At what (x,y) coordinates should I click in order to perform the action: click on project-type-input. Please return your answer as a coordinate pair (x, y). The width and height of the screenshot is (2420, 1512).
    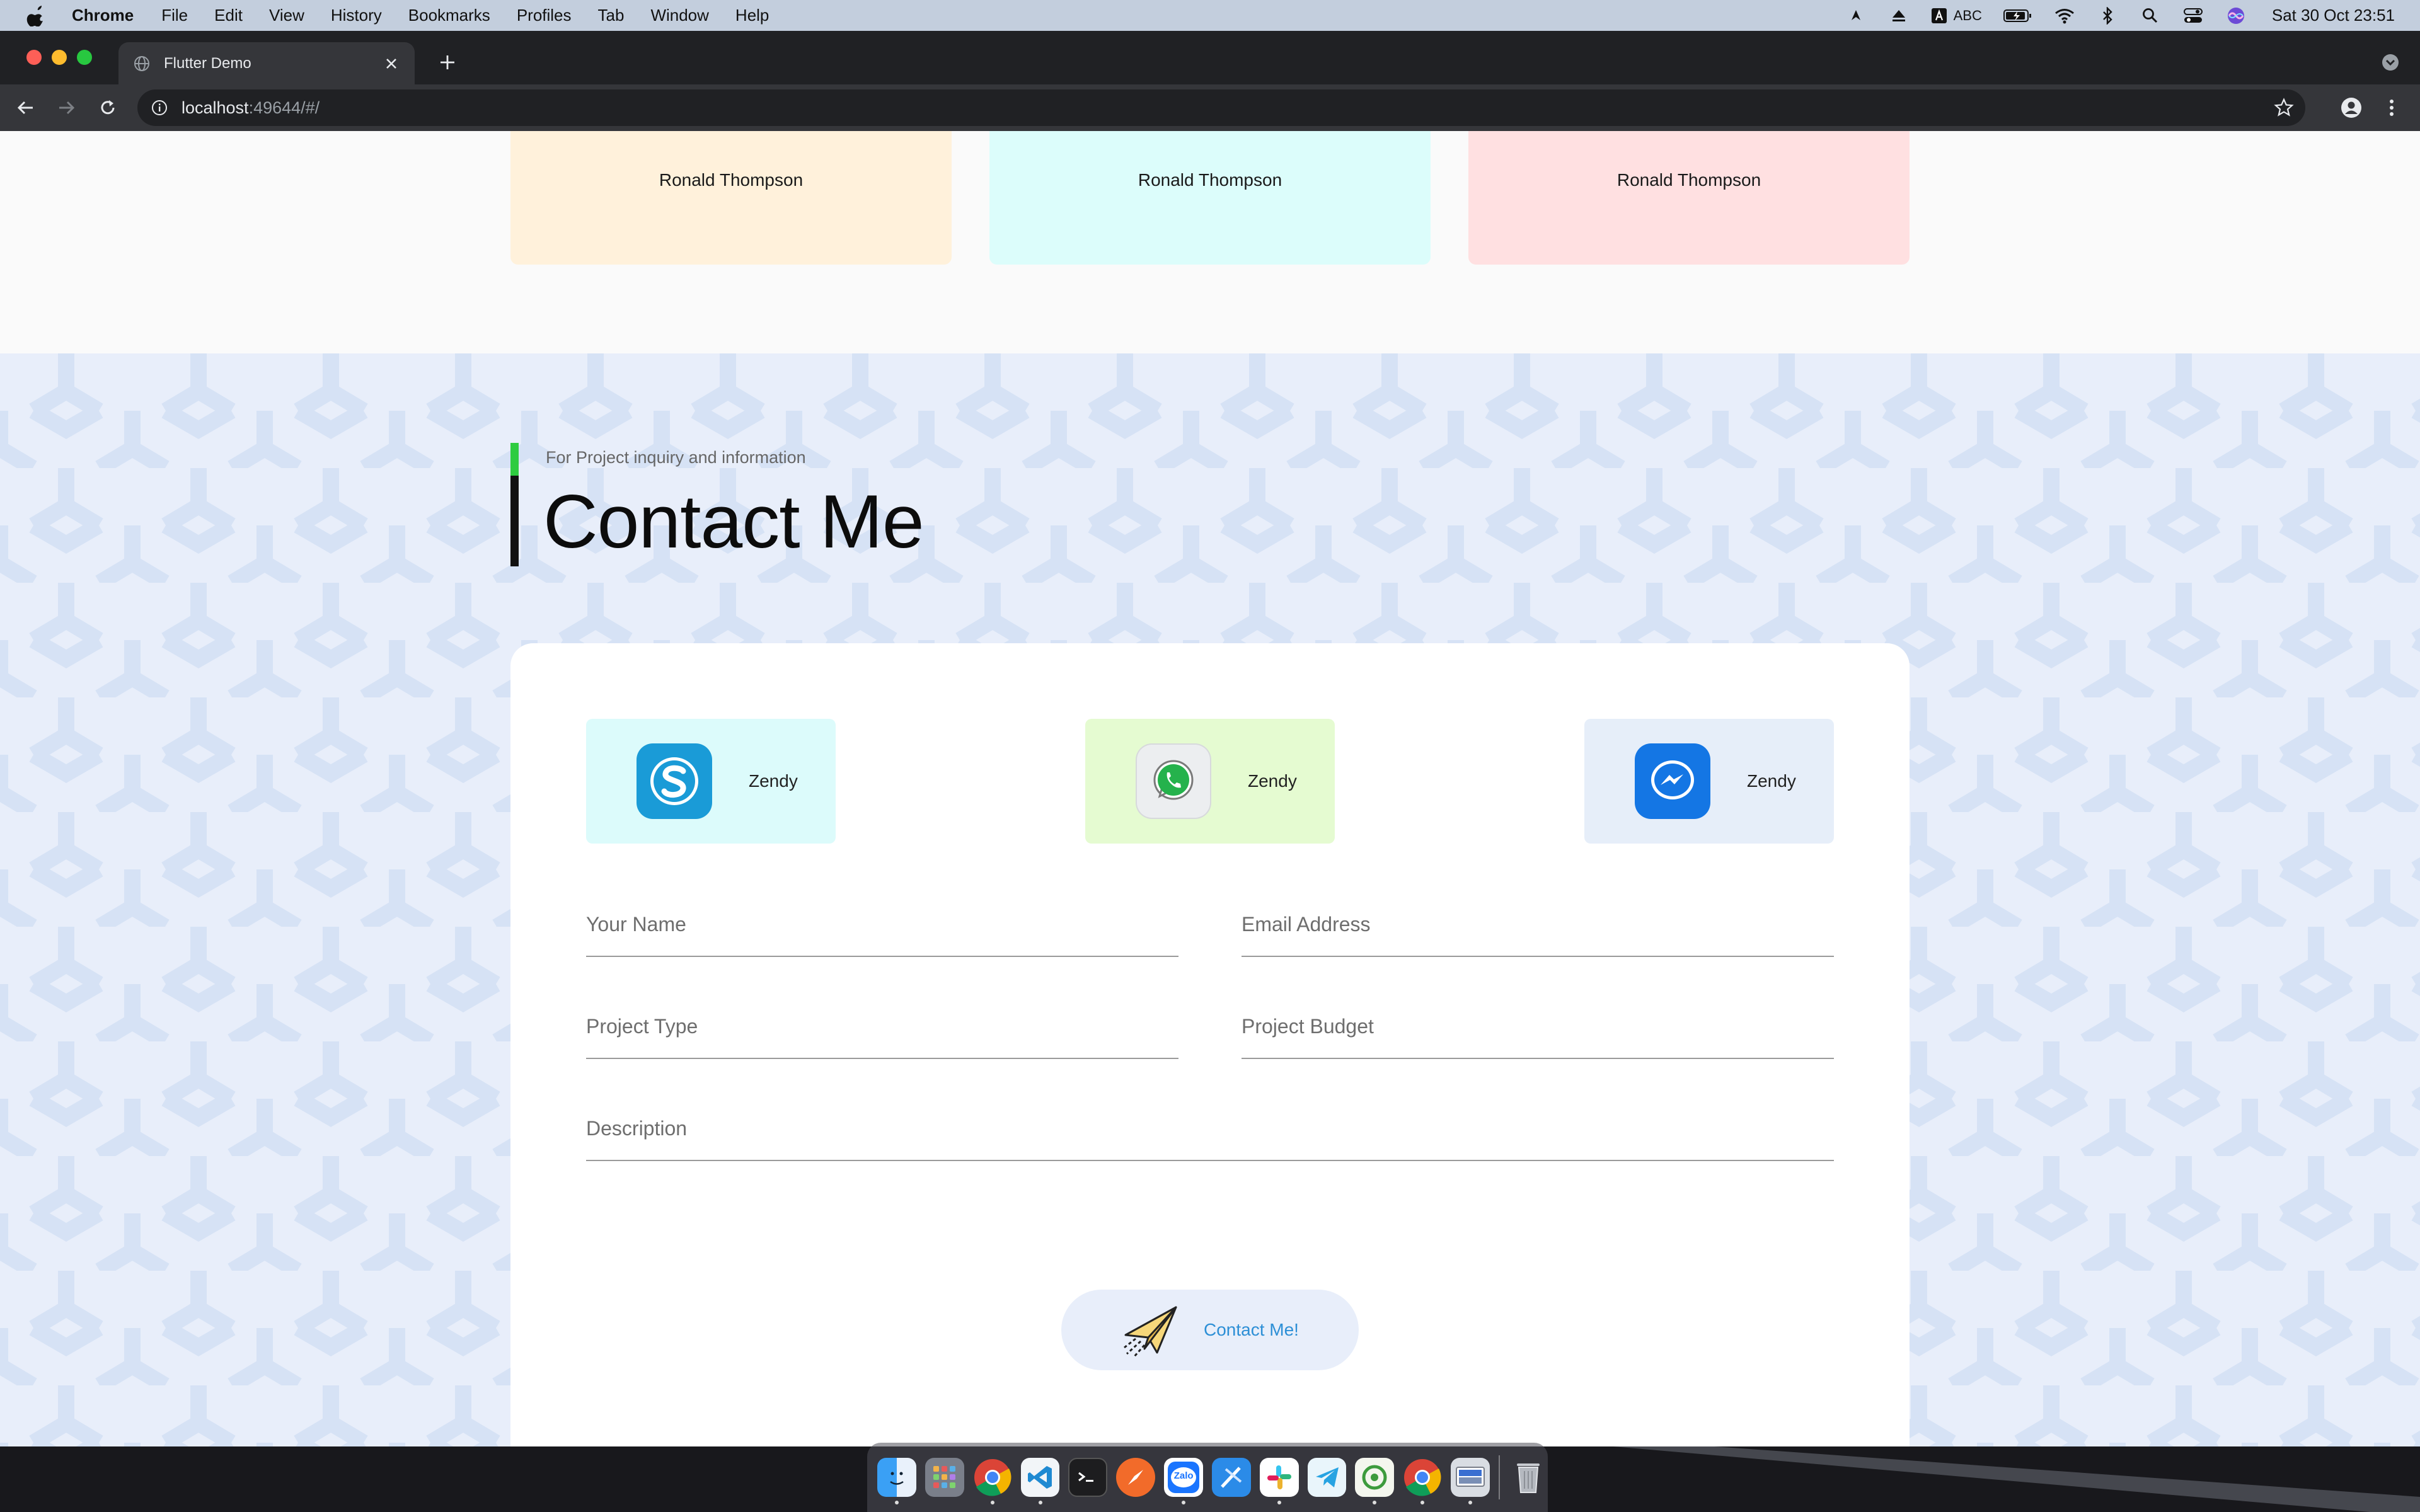
    Looking at the image, I should click on (882, 1026).